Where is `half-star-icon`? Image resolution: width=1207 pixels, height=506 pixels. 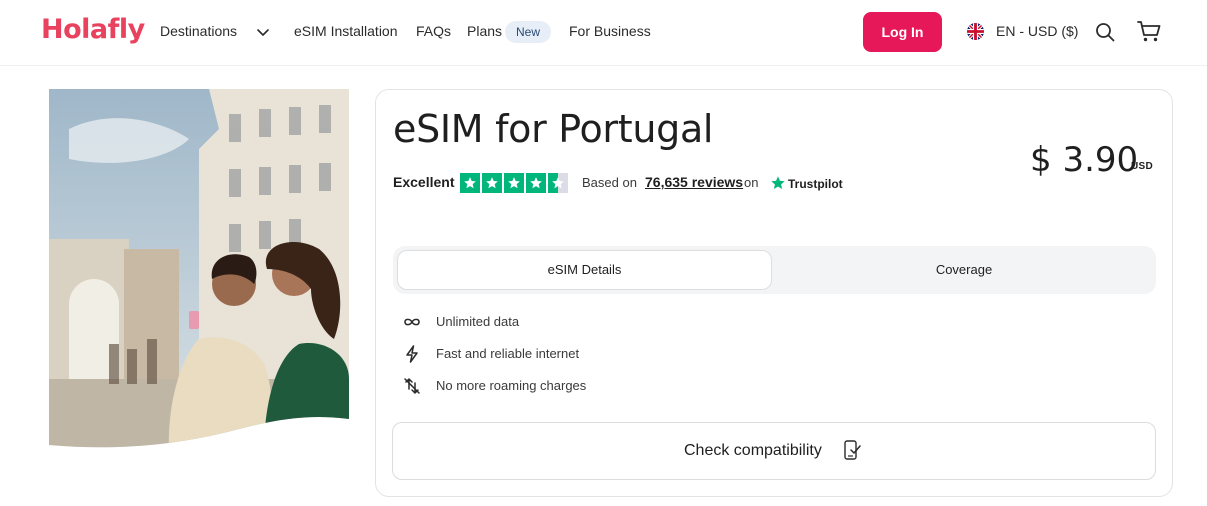
half-star-icon is located at coordinates (558, 183).